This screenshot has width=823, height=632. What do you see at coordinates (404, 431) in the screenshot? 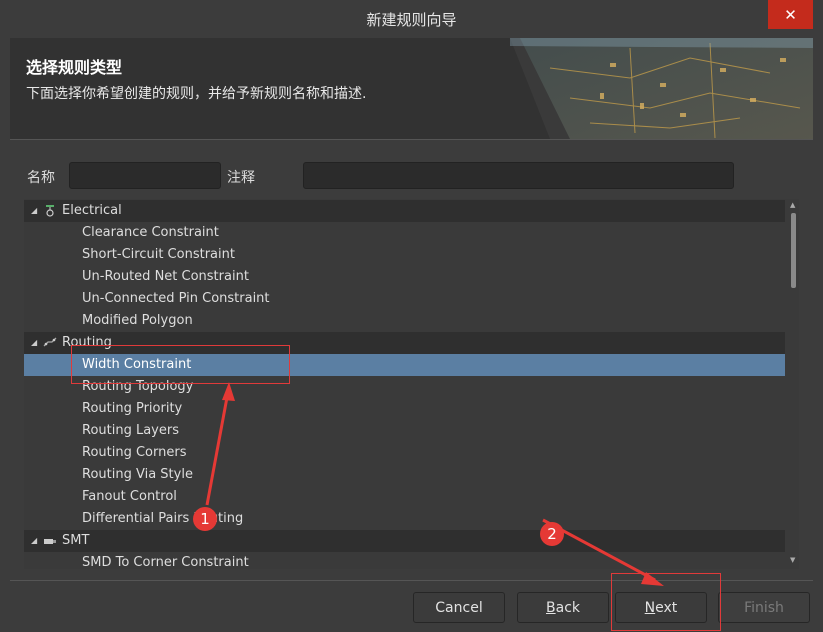
I see `tree-item-routing-layers: Routing Layers` at bounding box center [404, 431].